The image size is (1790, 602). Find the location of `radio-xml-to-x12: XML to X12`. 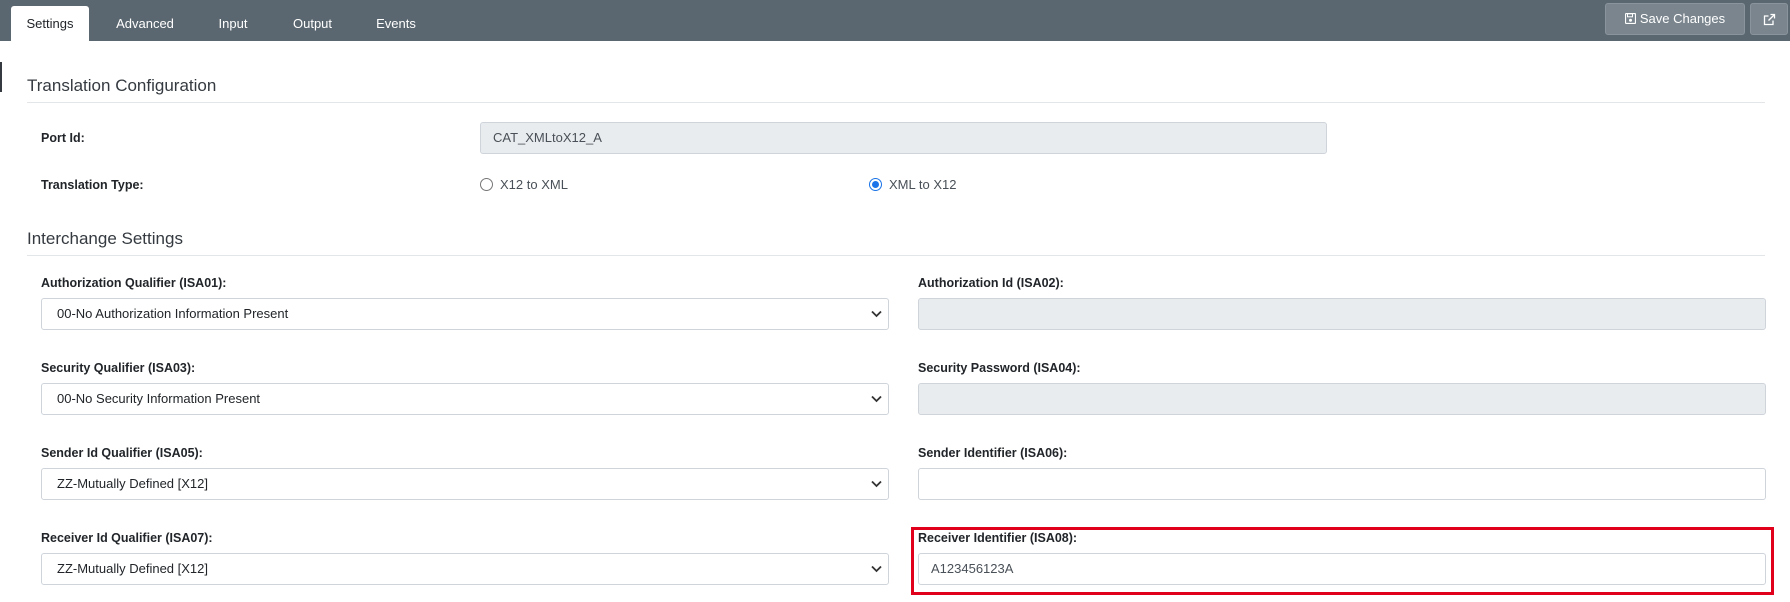

radio-xml-to-x12: XML to X12 is located at coordinates (912, 184).